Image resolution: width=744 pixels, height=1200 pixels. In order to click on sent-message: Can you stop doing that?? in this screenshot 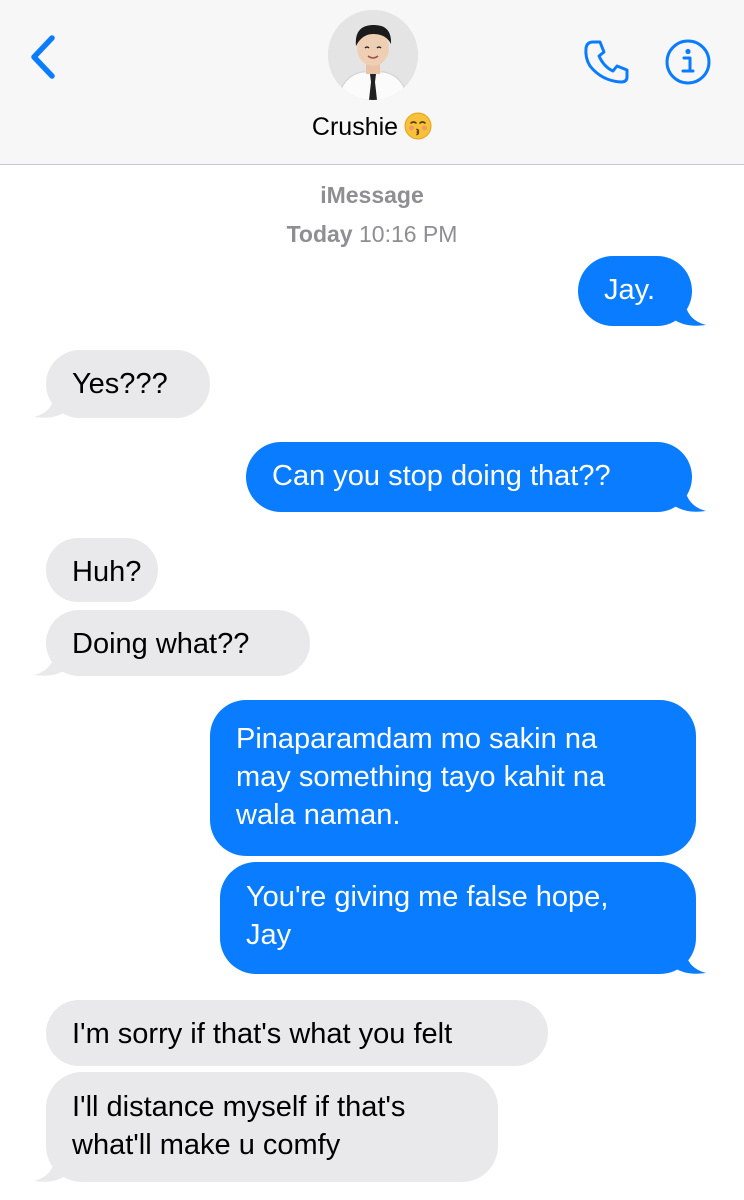, I will do `click(469, 477)`.